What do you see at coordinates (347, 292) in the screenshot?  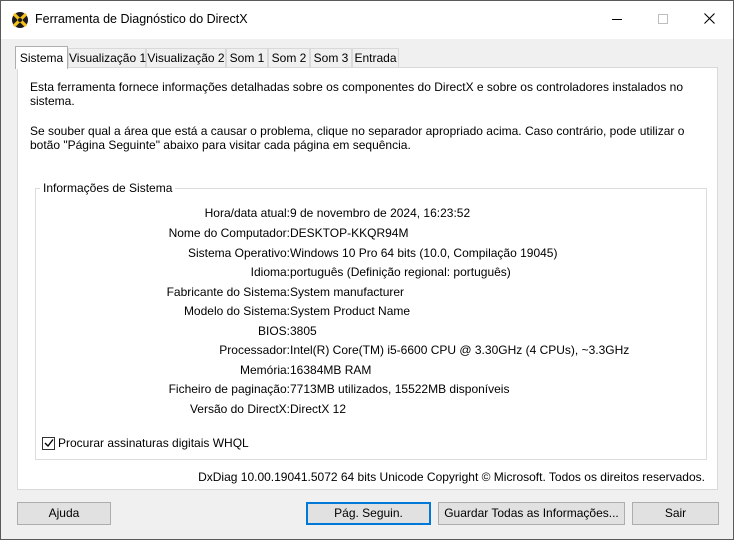 I see `info-value: System manufacturer` at bounding box center [347, 292].